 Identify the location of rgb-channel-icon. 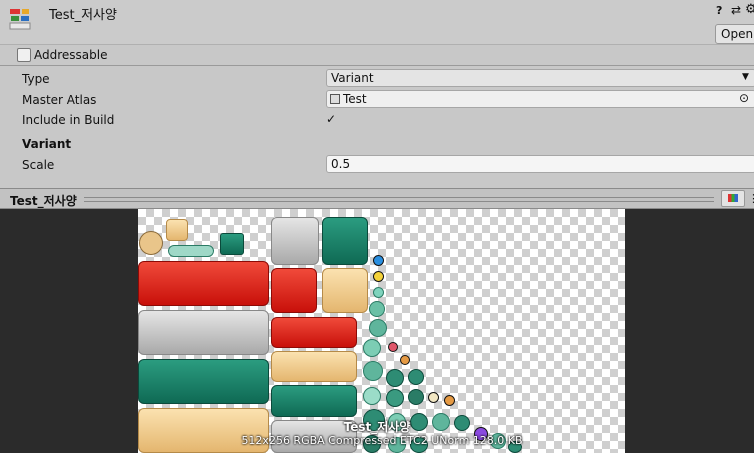
(733, 198).